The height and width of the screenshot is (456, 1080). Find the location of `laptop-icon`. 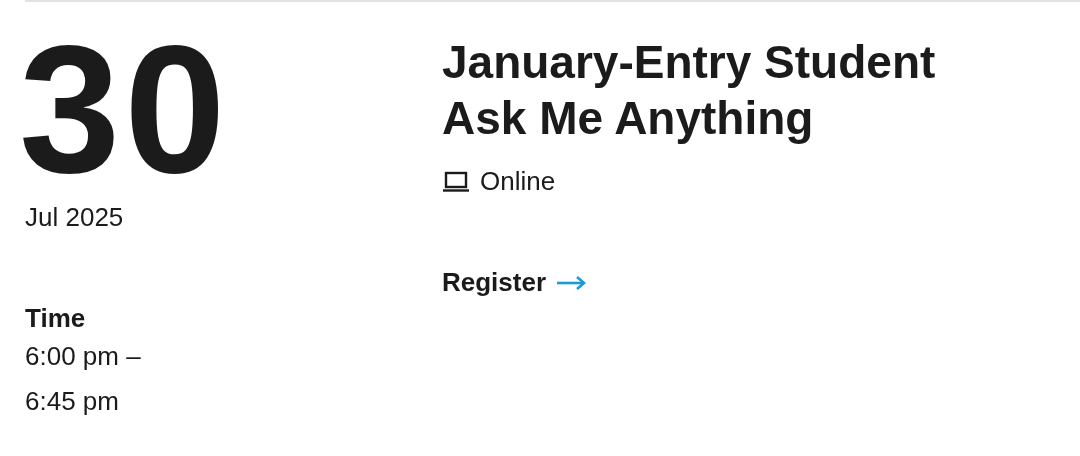

laptop-icon is located at coordinates (456, 181).